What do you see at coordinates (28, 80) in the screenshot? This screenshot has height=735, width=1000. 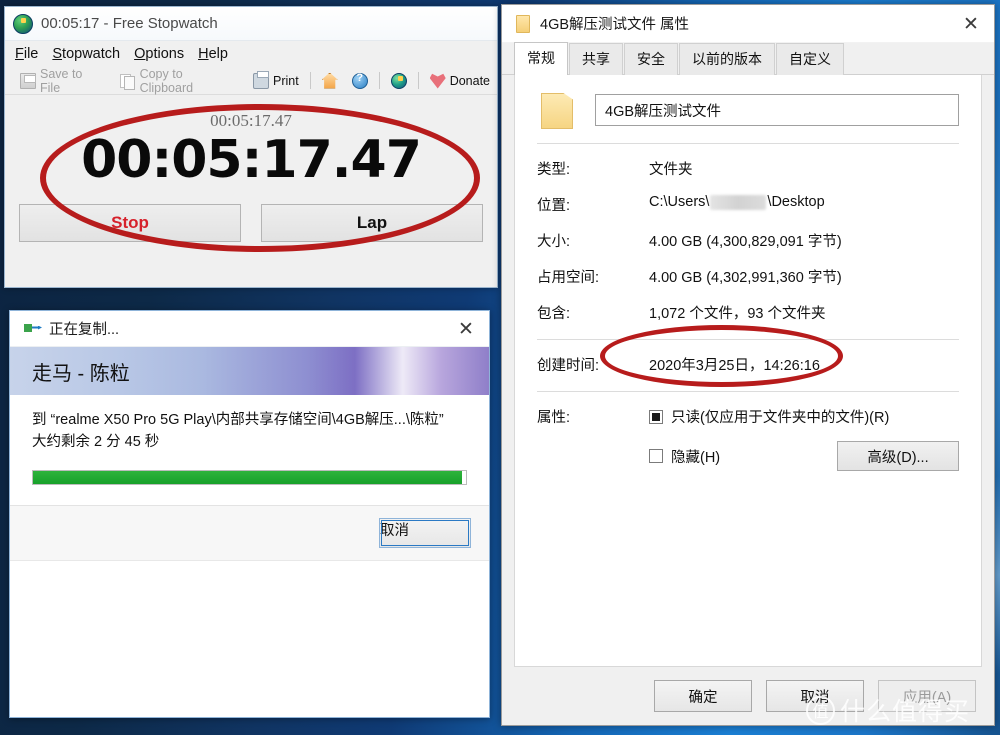 I see `save-icon` at bounding box center [28, 80].